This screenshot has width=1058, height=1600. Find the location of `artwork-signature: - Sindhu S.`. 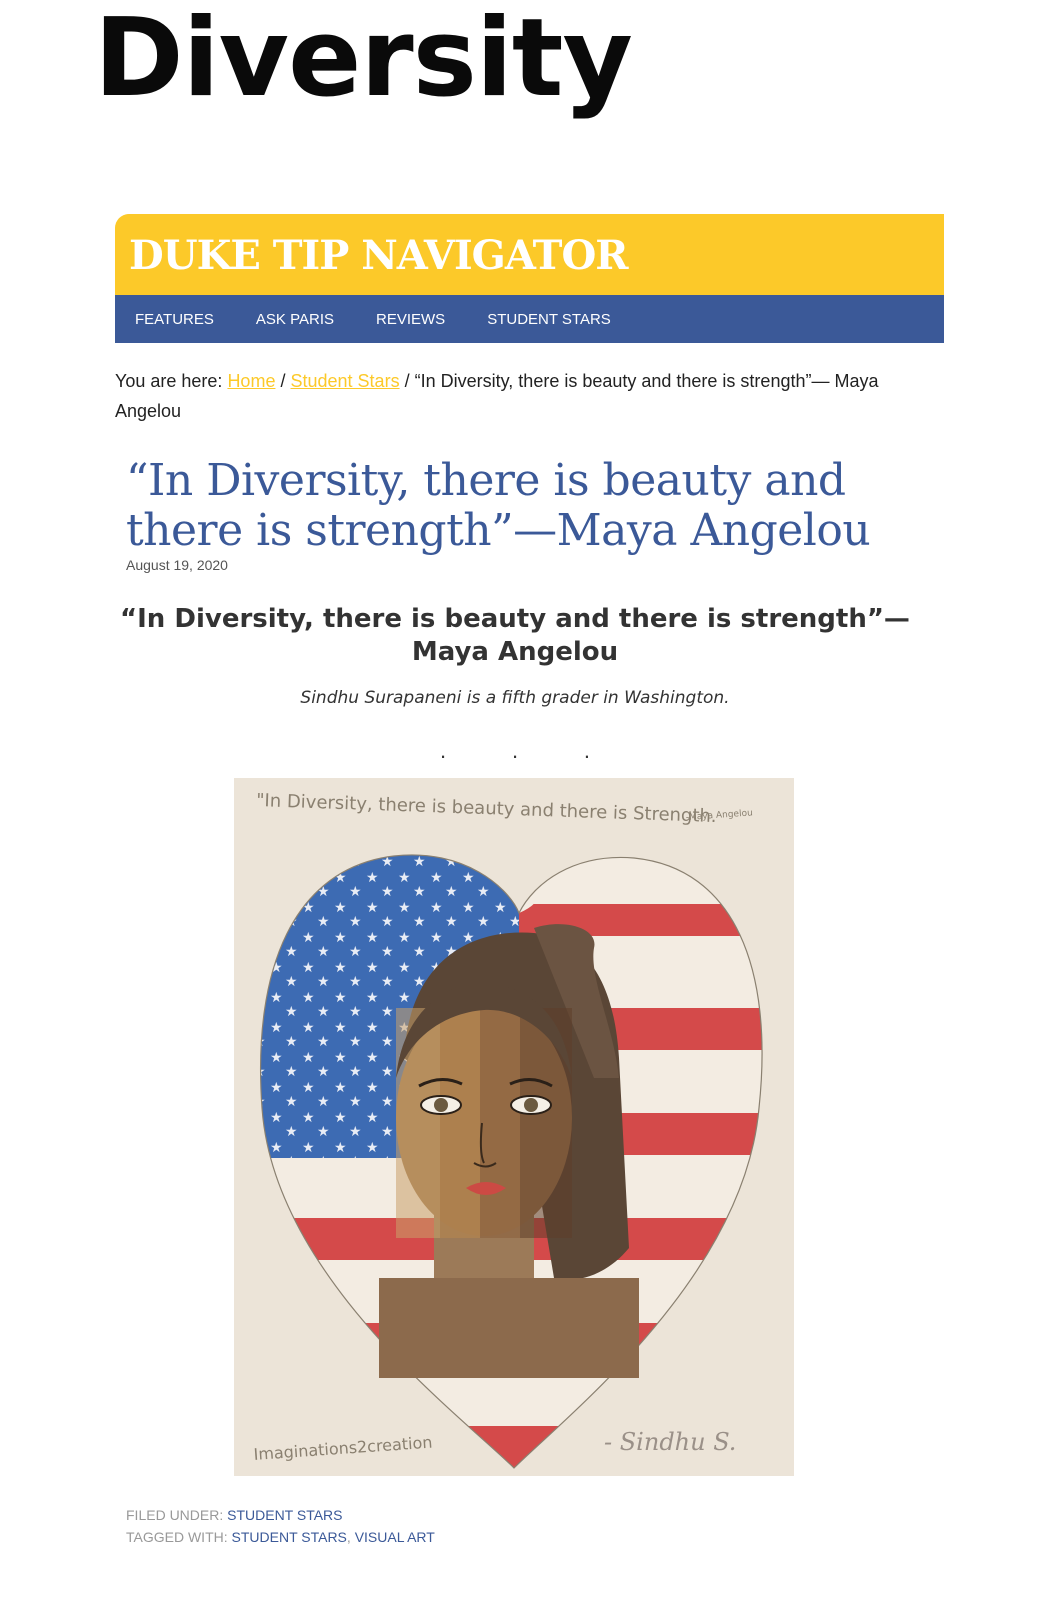

artwork-signature: - Sindhu S. is located at coordinates (670, 1442).